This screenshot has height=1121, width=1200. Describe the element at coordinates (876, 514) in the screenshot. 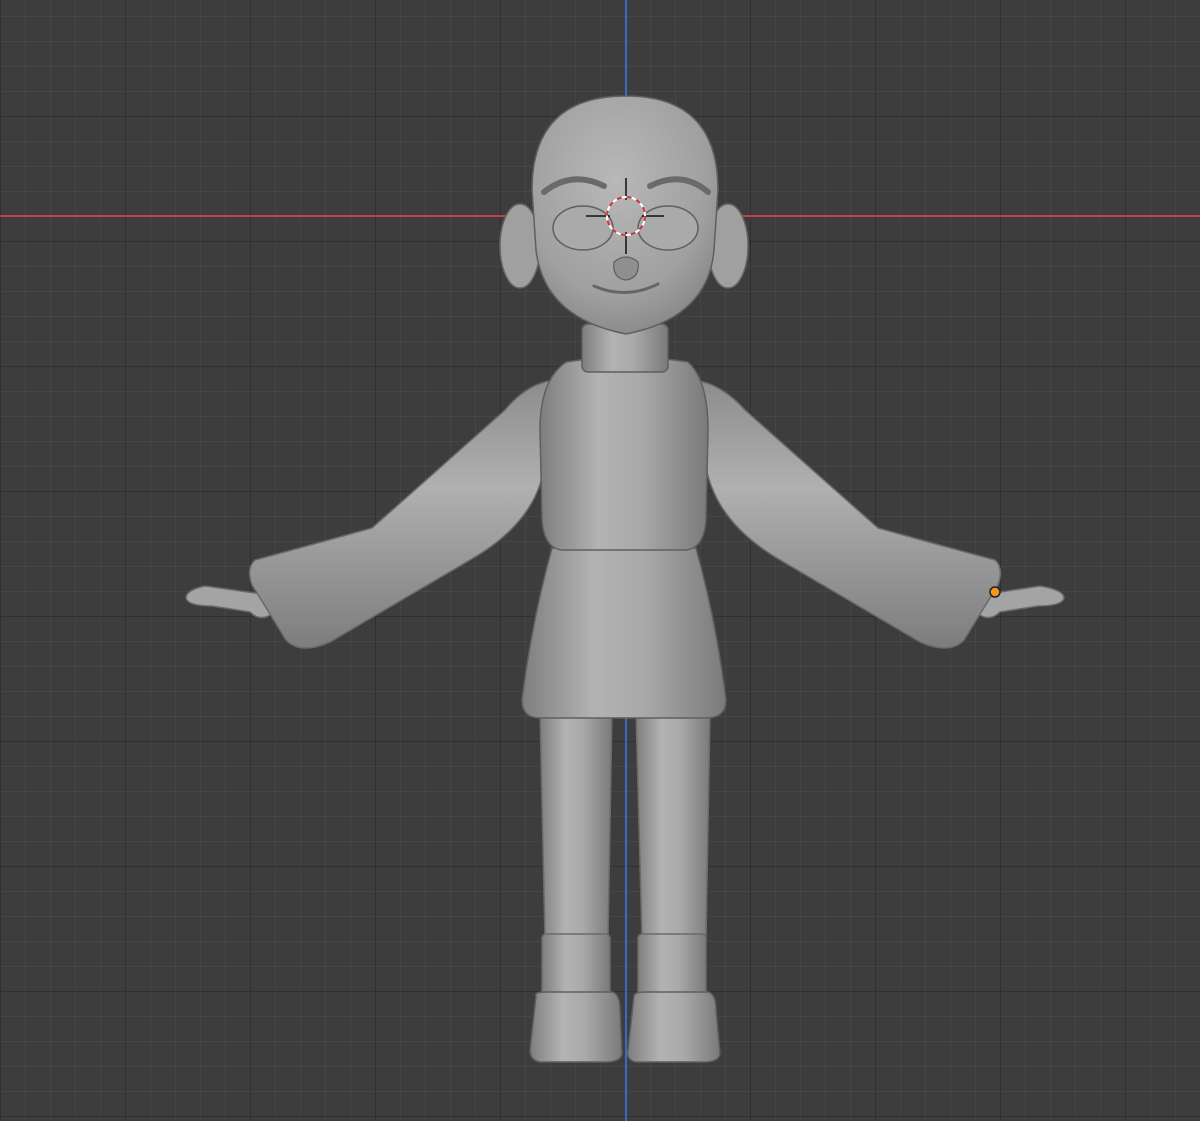

I see `right-arm` at that location.